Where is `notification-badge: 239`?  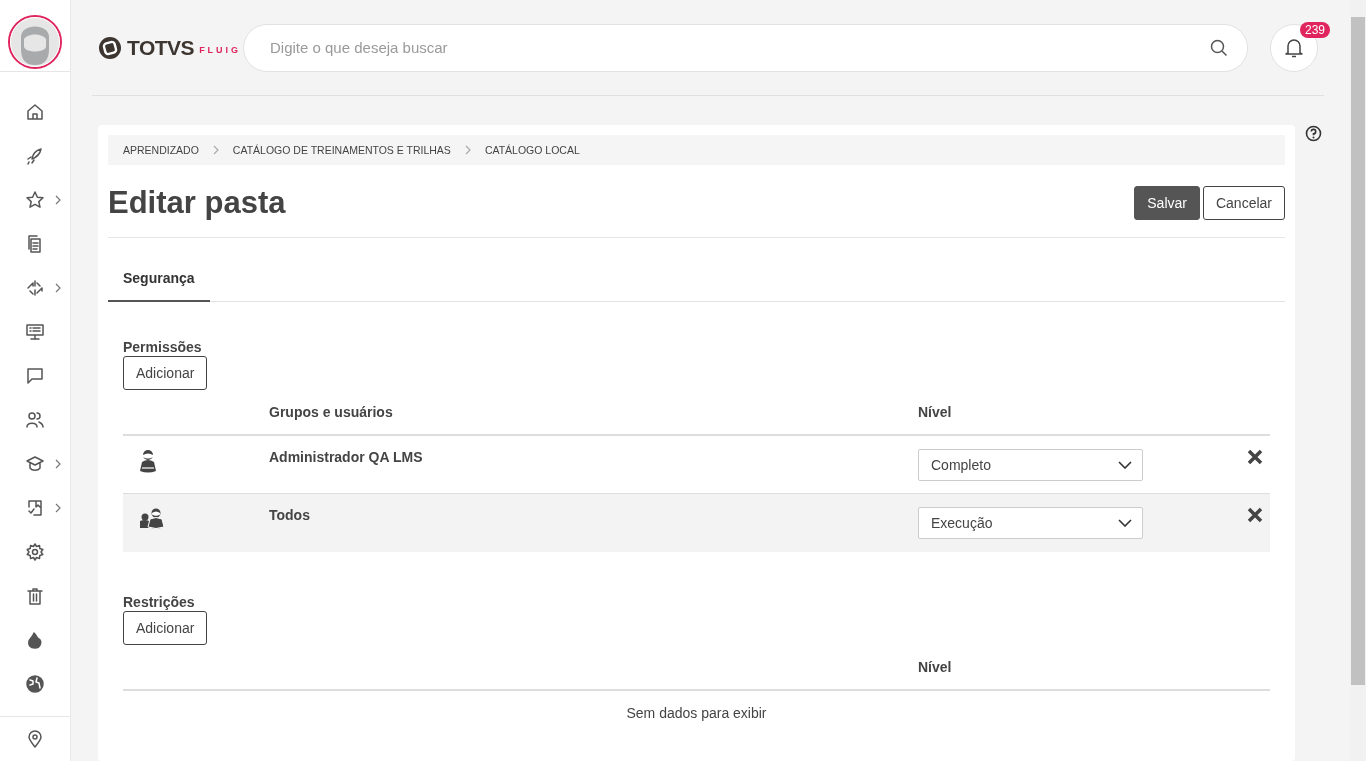 notification-badge: 239 is located at coordinates (1315, 29).